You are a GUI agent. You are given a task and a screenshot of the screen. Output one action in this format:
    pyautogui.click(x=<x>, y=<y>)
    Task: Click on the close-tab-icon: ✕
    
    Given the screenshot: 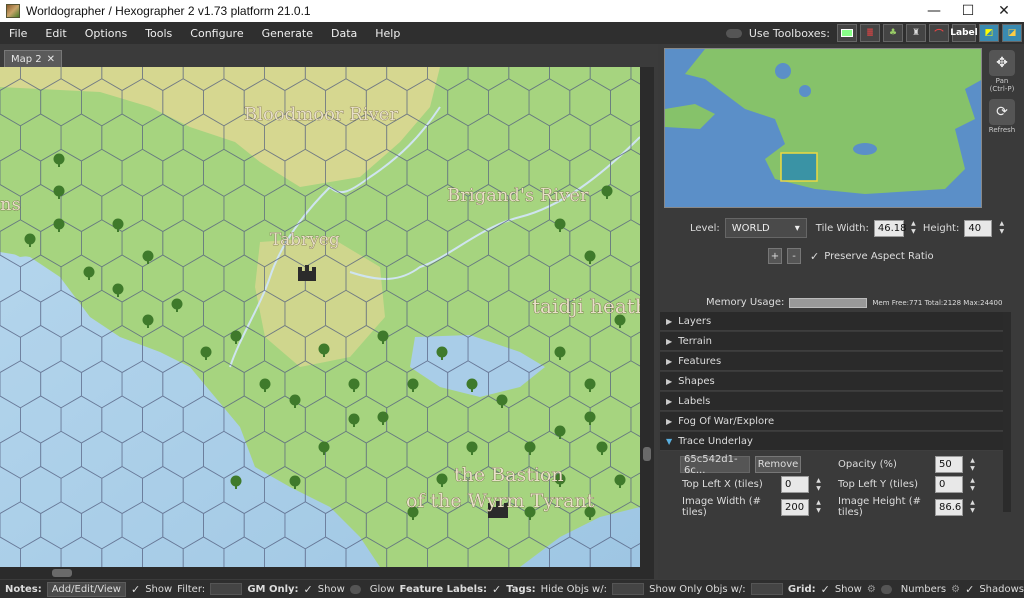 What is the action you would take?
    pyautogui.click(x=51, y=59)
    